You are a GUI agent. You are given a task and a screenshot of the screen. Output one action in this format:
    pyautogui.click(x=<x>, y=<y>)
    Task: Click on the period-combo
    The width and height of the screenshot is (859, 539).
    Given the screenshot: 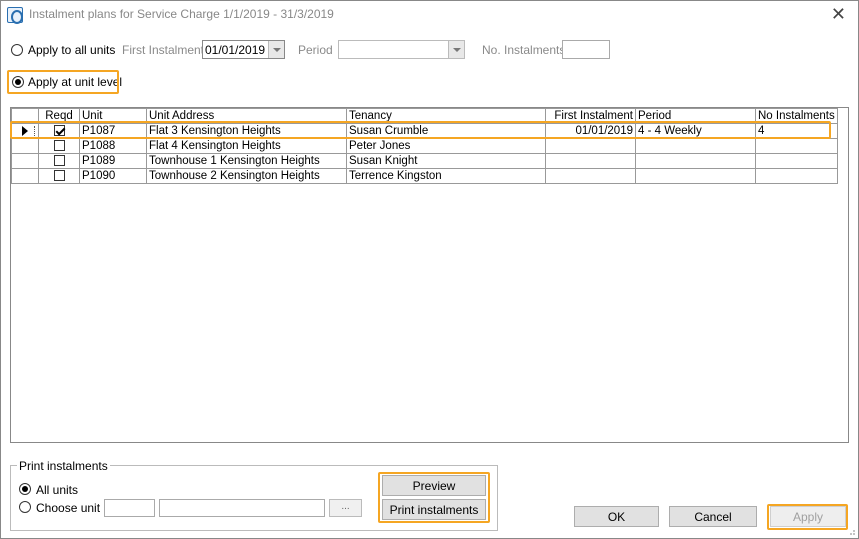 What is the action you would take?
    pyautogui.click(x=401, y=49)
    